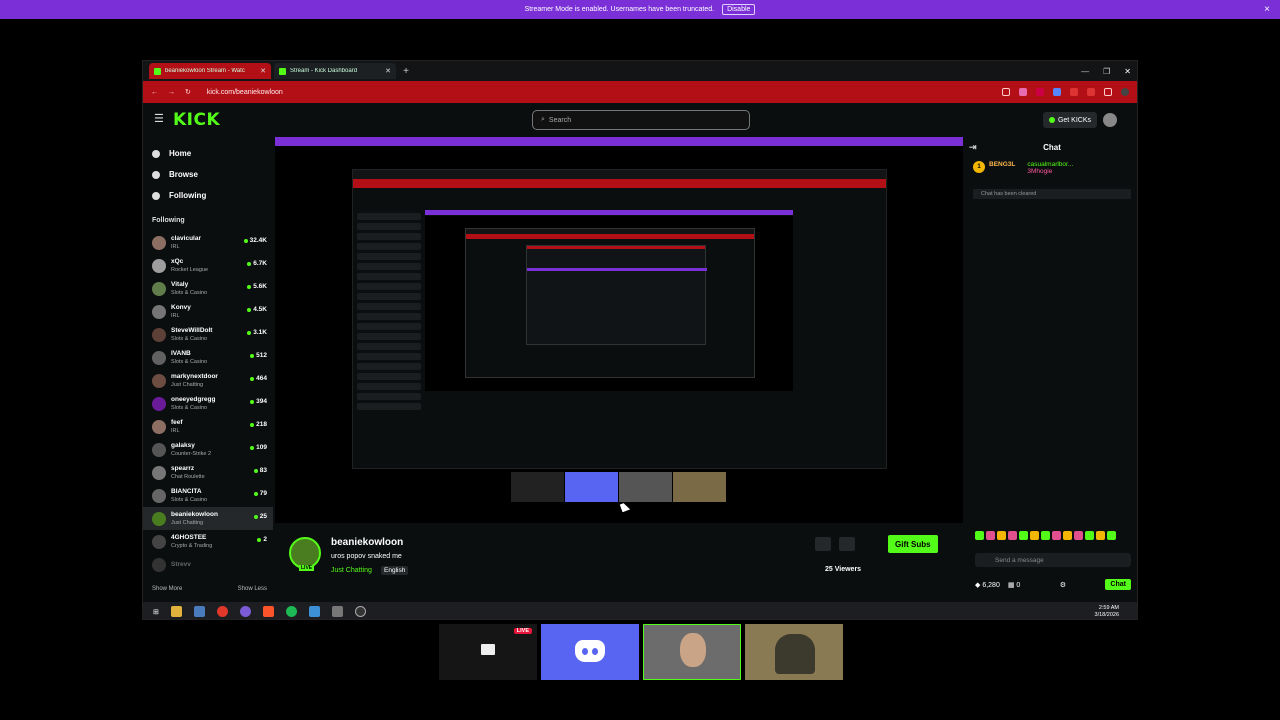 The image size is (1280, 720). I want to click on show-more-link: Show More, so click(167, 589).